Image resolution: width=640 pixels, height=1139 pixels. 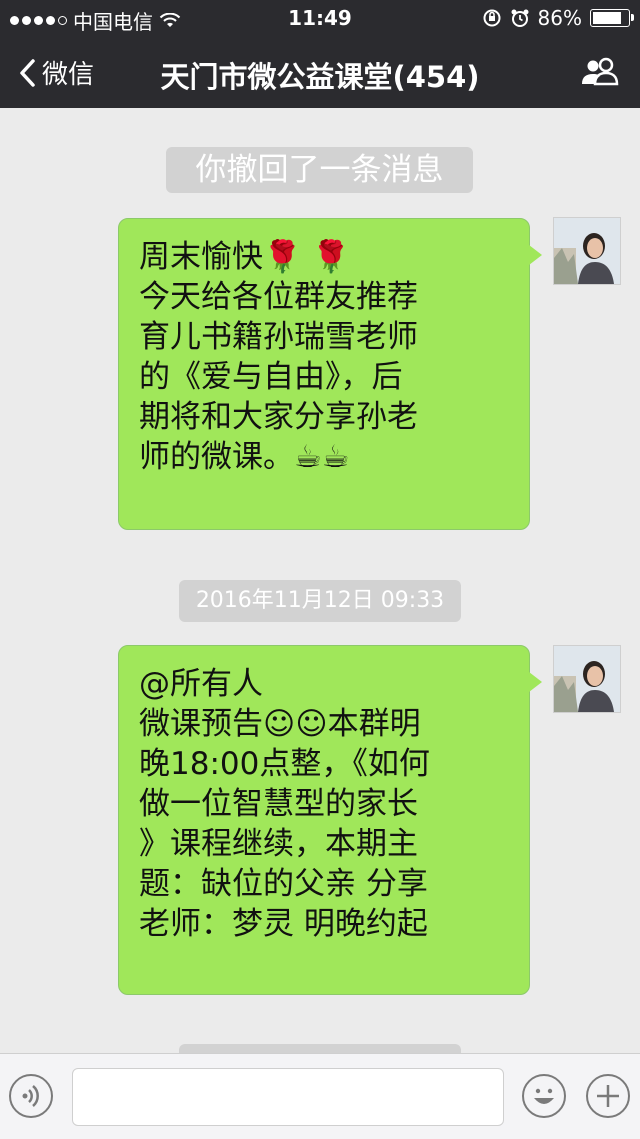 What do you see at coordinates (559, 18) in the screenshot?
I see `battery-percent: 86%` at bounding box center [559, 18].